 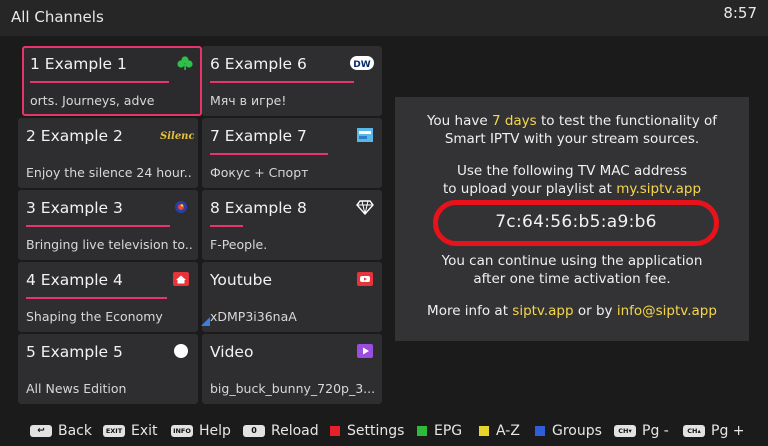 What do you see at coordinates (181, 207) in the screenshot?
I see `globe-logo-icon` at bounding box center [181, 207].